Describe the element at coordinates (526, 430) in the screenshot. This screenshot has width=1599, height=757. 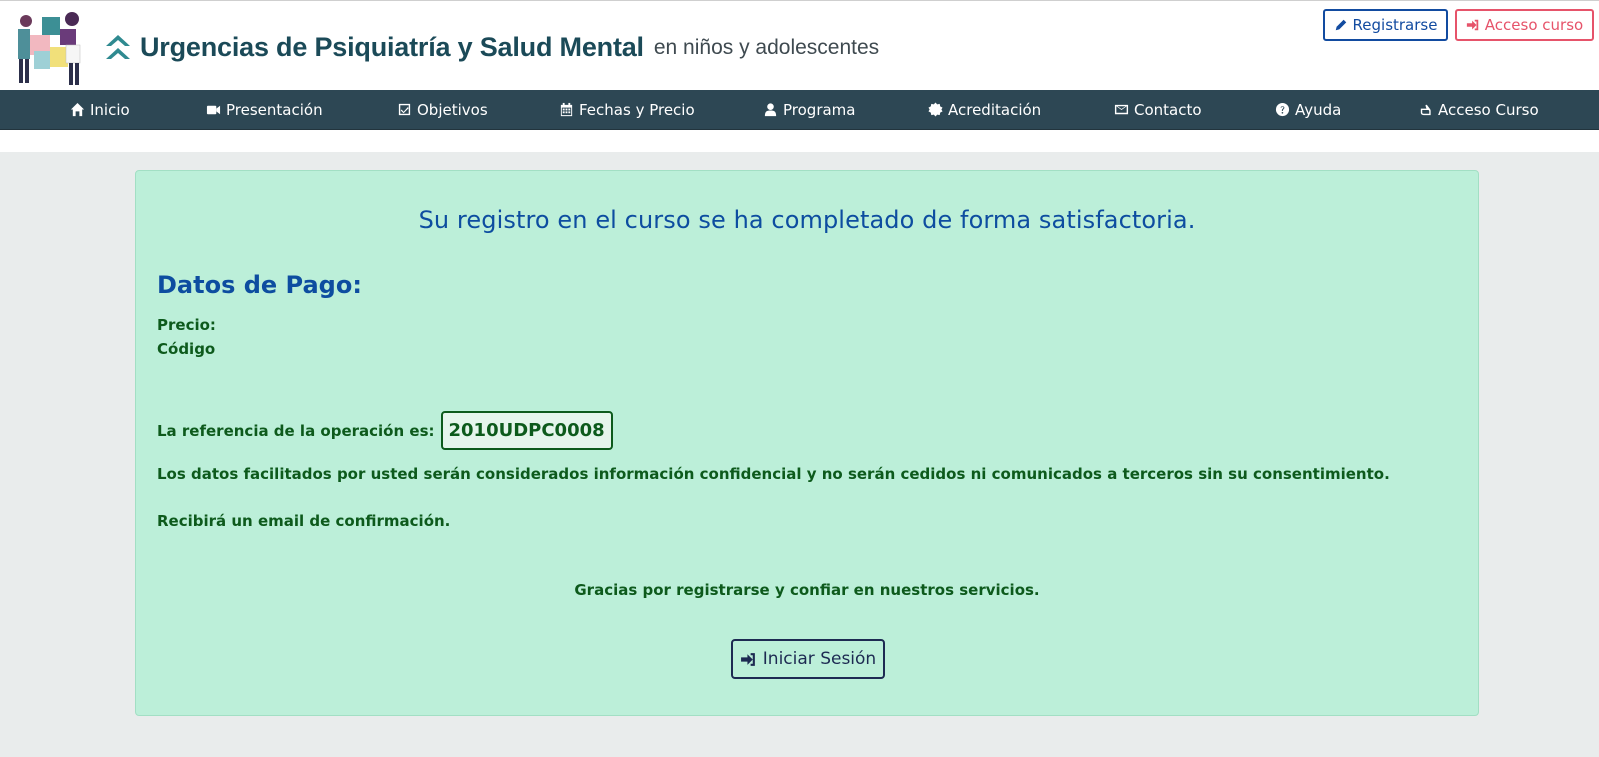
I see `reference-value: 2010UDPC0008` at that location.